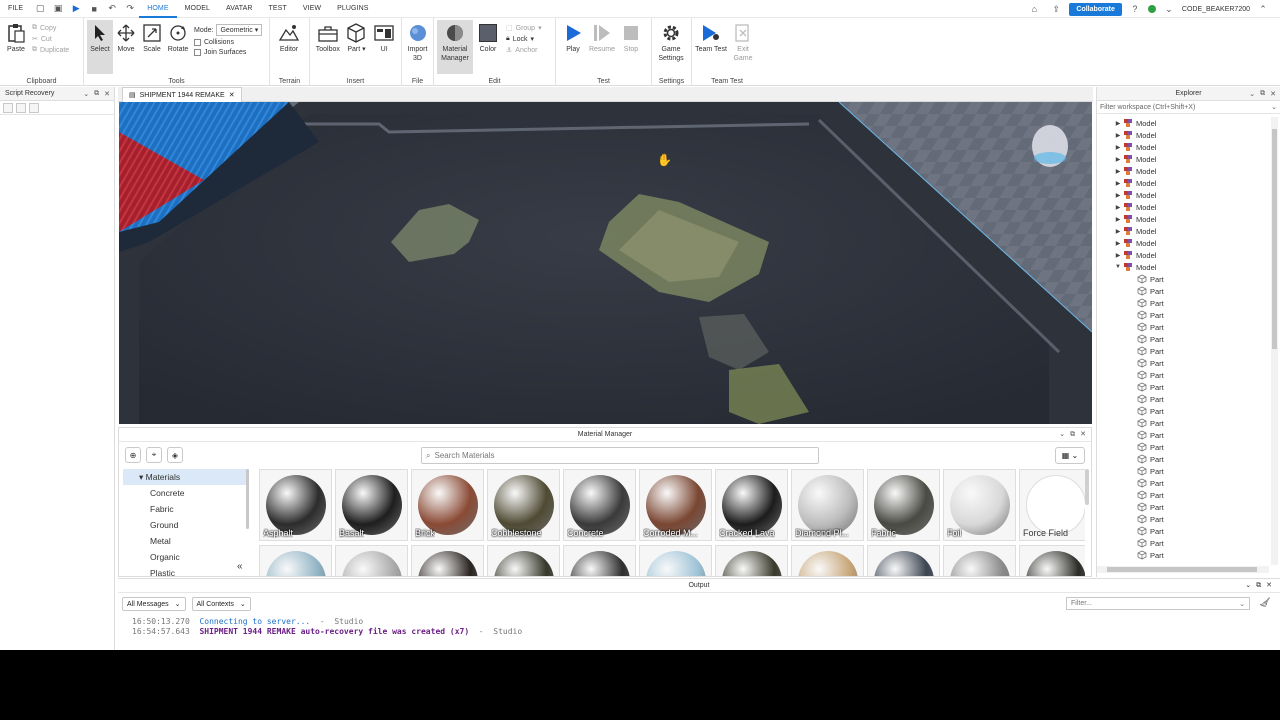  I want to click on view-toggle-button: ▦ ⌄, so click(1070, 455).